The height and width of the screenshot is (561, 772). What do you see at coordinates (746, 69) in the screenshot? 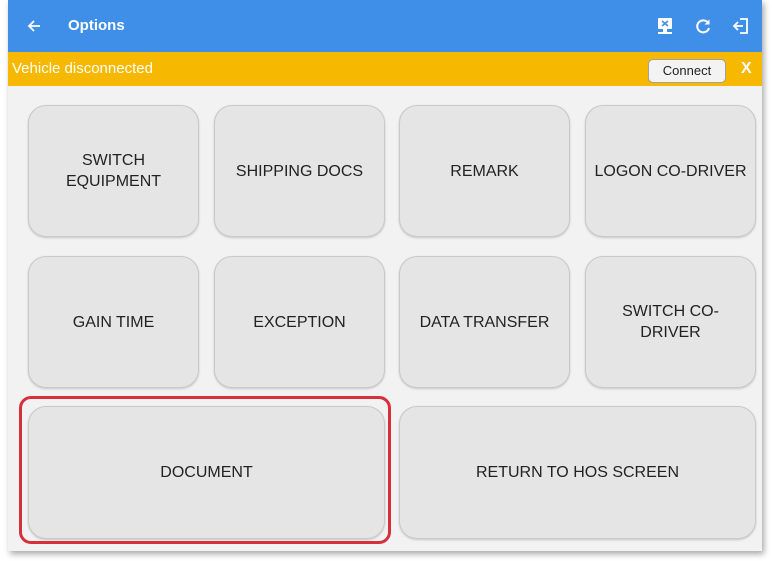
I see `close-banner-button: X` at bounding box center [746, 69].